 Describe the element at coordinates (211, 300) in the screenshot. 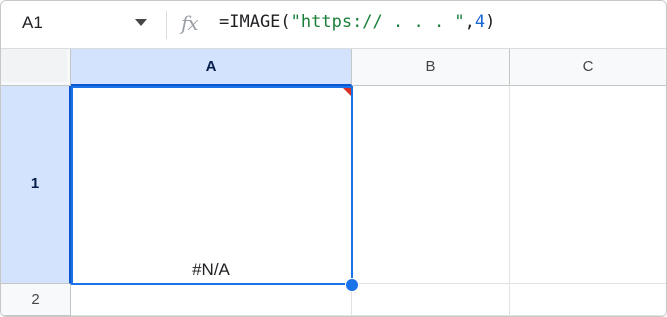

I see `cell-a2` at that location.